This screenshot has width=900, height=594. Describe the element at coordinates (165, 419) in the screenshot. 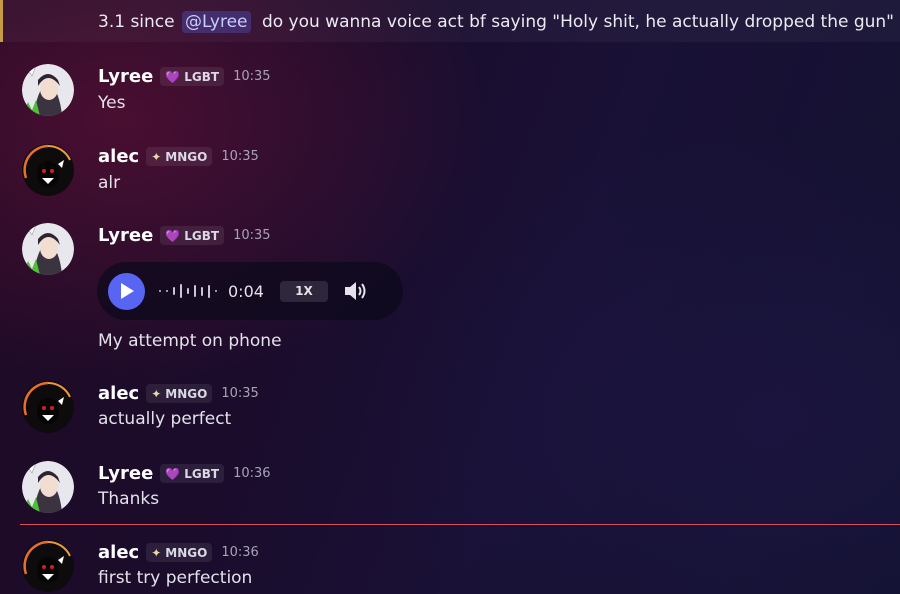

I see `message-text: actually perfect` at that location.